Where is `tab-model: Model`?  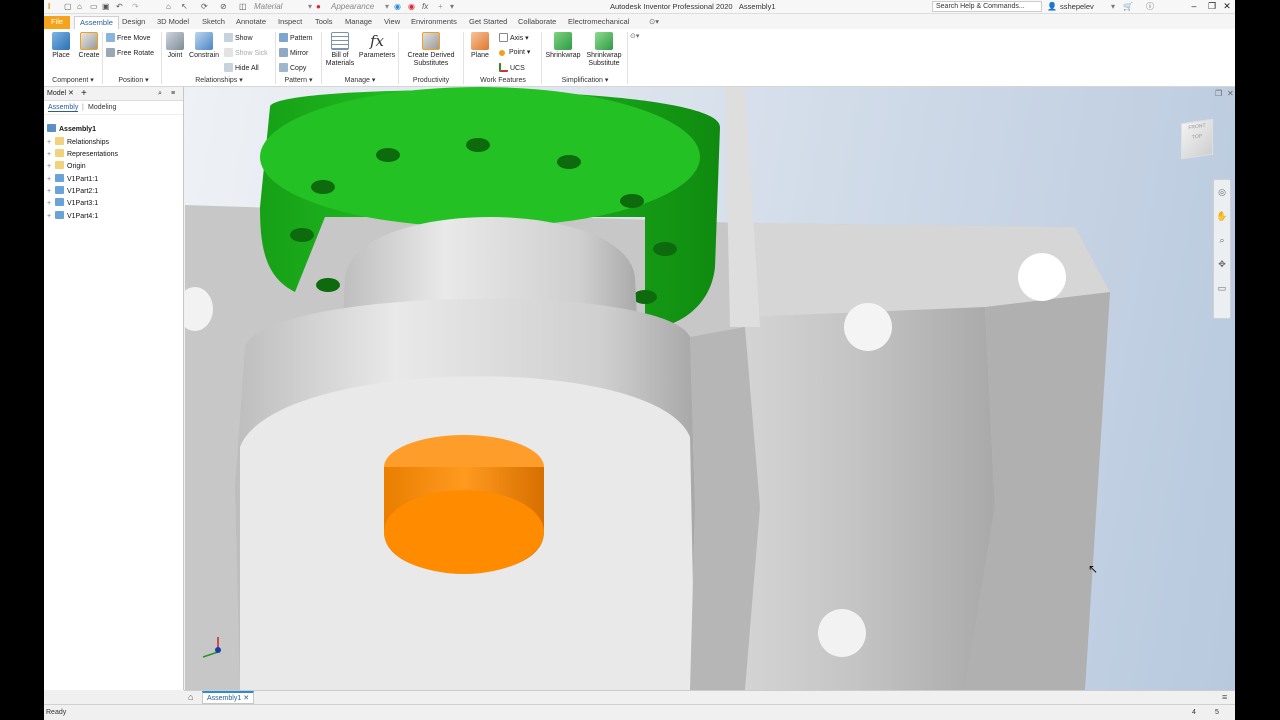
tab-model: Model is located at coordinates (56, 93).